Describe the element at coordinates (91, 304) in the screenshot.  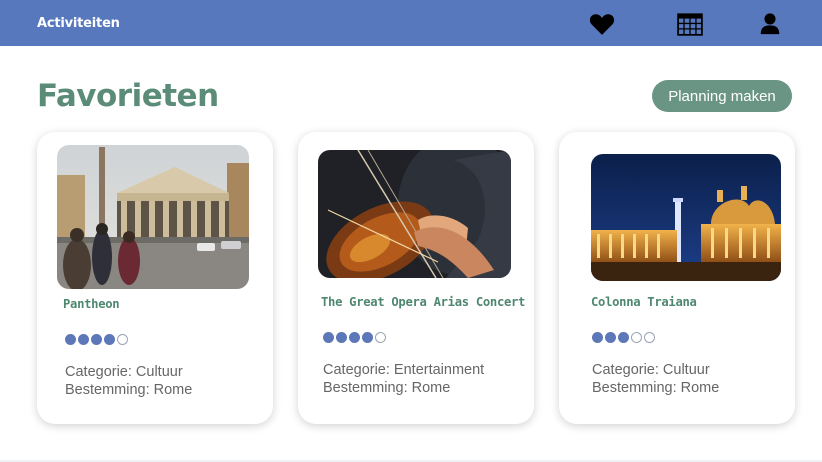
I see `card-title: Pantheon` at that location.